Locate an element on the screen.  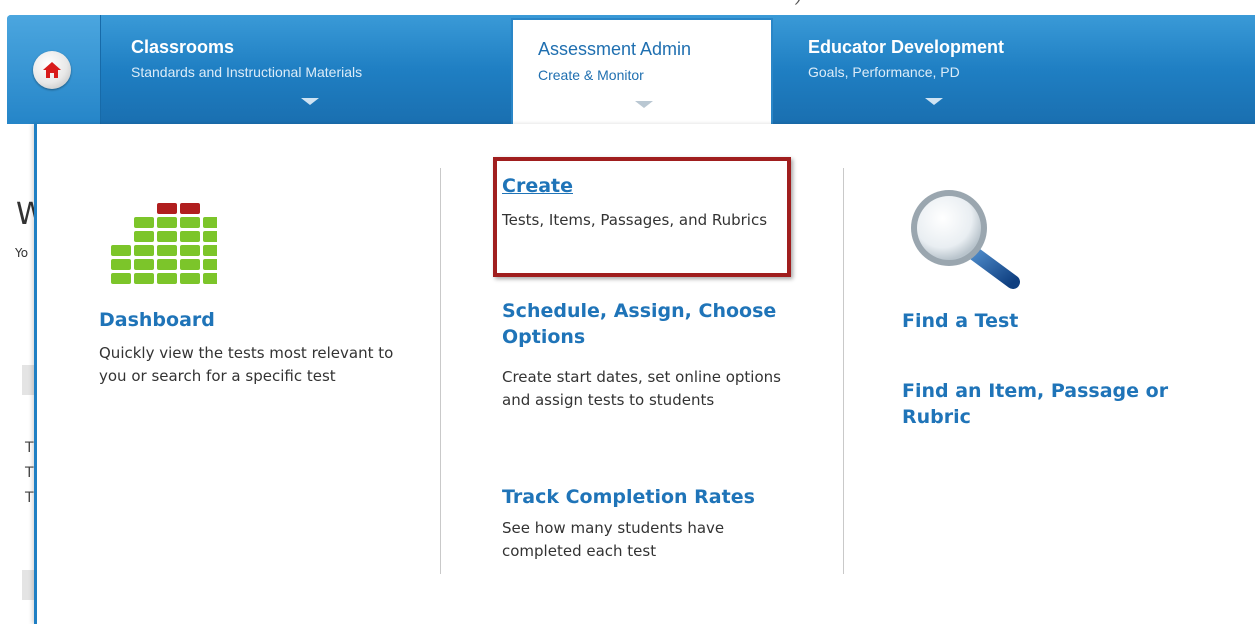
tab-educator-development-title: Educator Development is located at coordinates (906, 47).